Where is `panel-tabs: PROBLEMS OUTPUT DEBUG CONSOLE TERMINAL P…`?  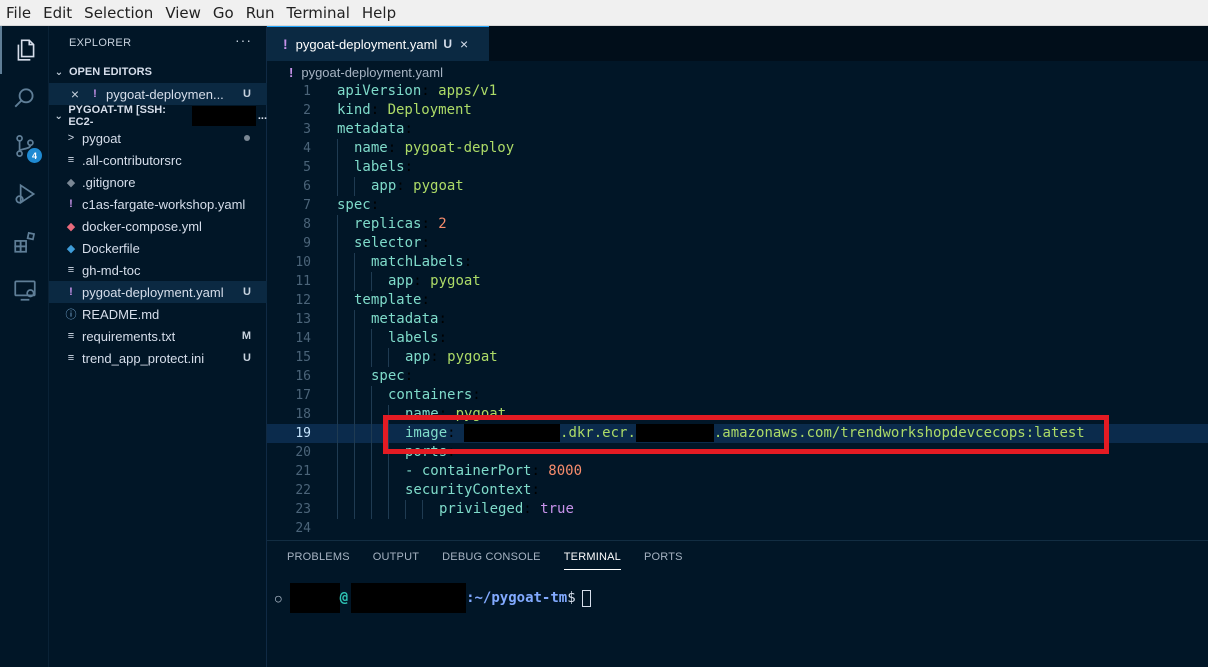
panel-tabs: PROBLEMS OUTPUT DEBUG CONSOLE TERMINAL P… is located at coordinates (496, 560).